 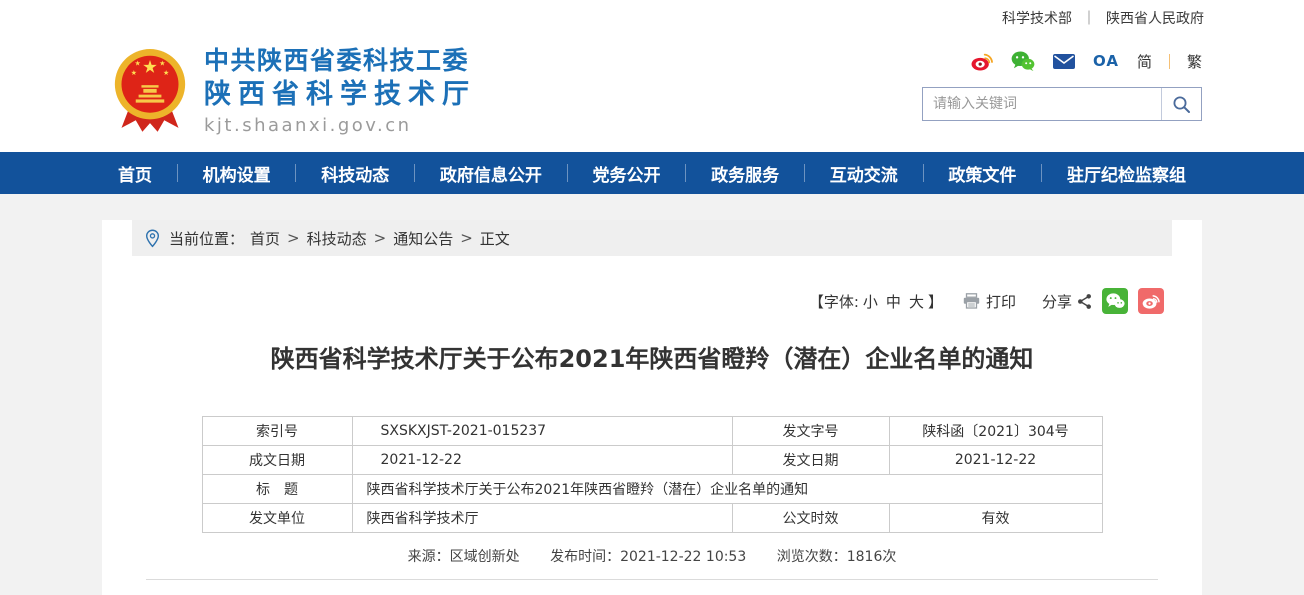 I want to click on print-label: 打印, so click(x=1000, y=301).